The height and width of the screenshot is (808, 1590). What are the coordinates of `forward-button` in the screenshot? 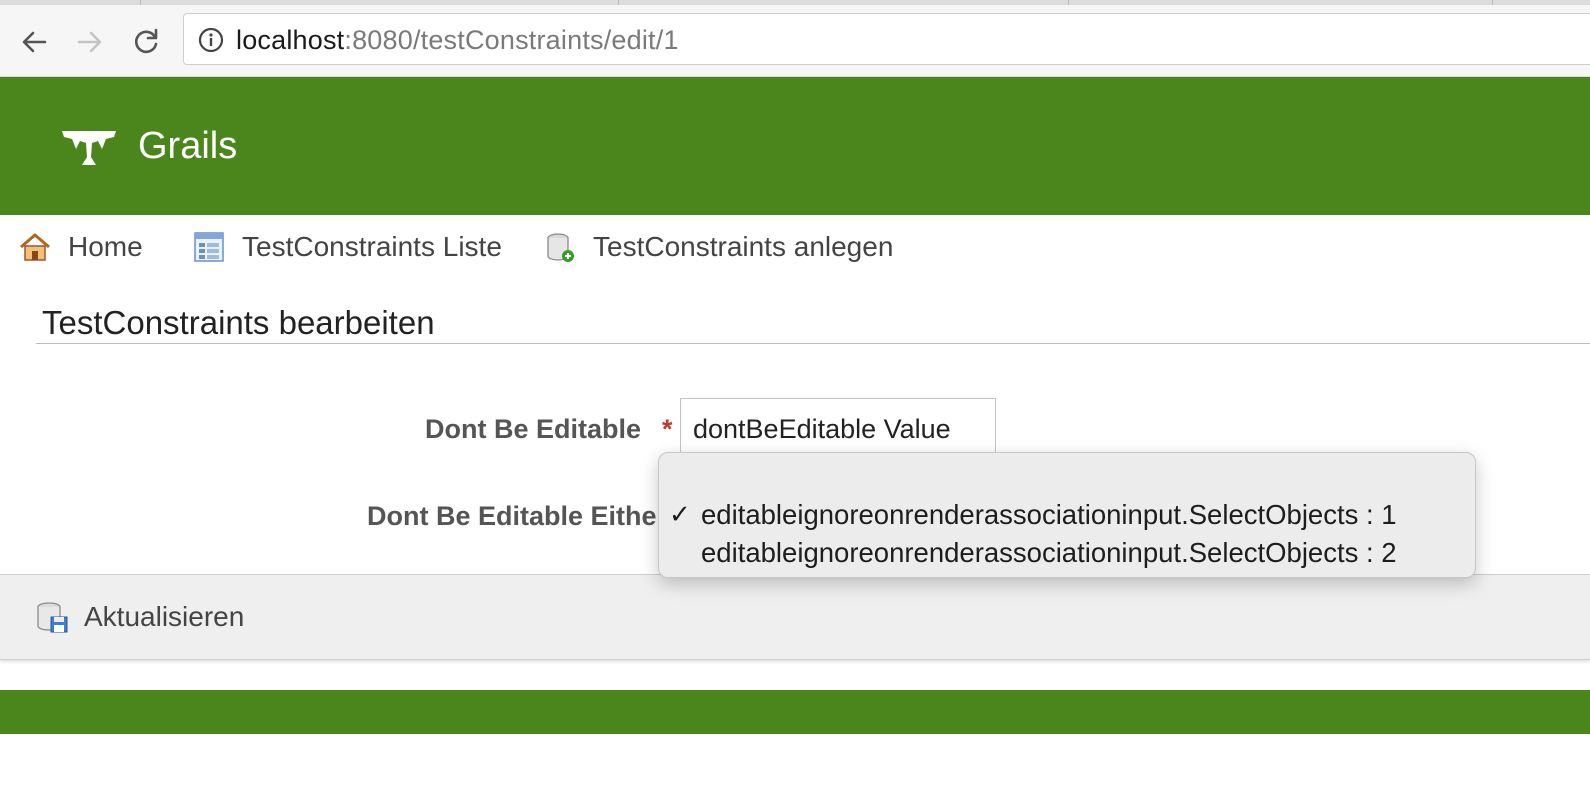 It's located at (90, 42).